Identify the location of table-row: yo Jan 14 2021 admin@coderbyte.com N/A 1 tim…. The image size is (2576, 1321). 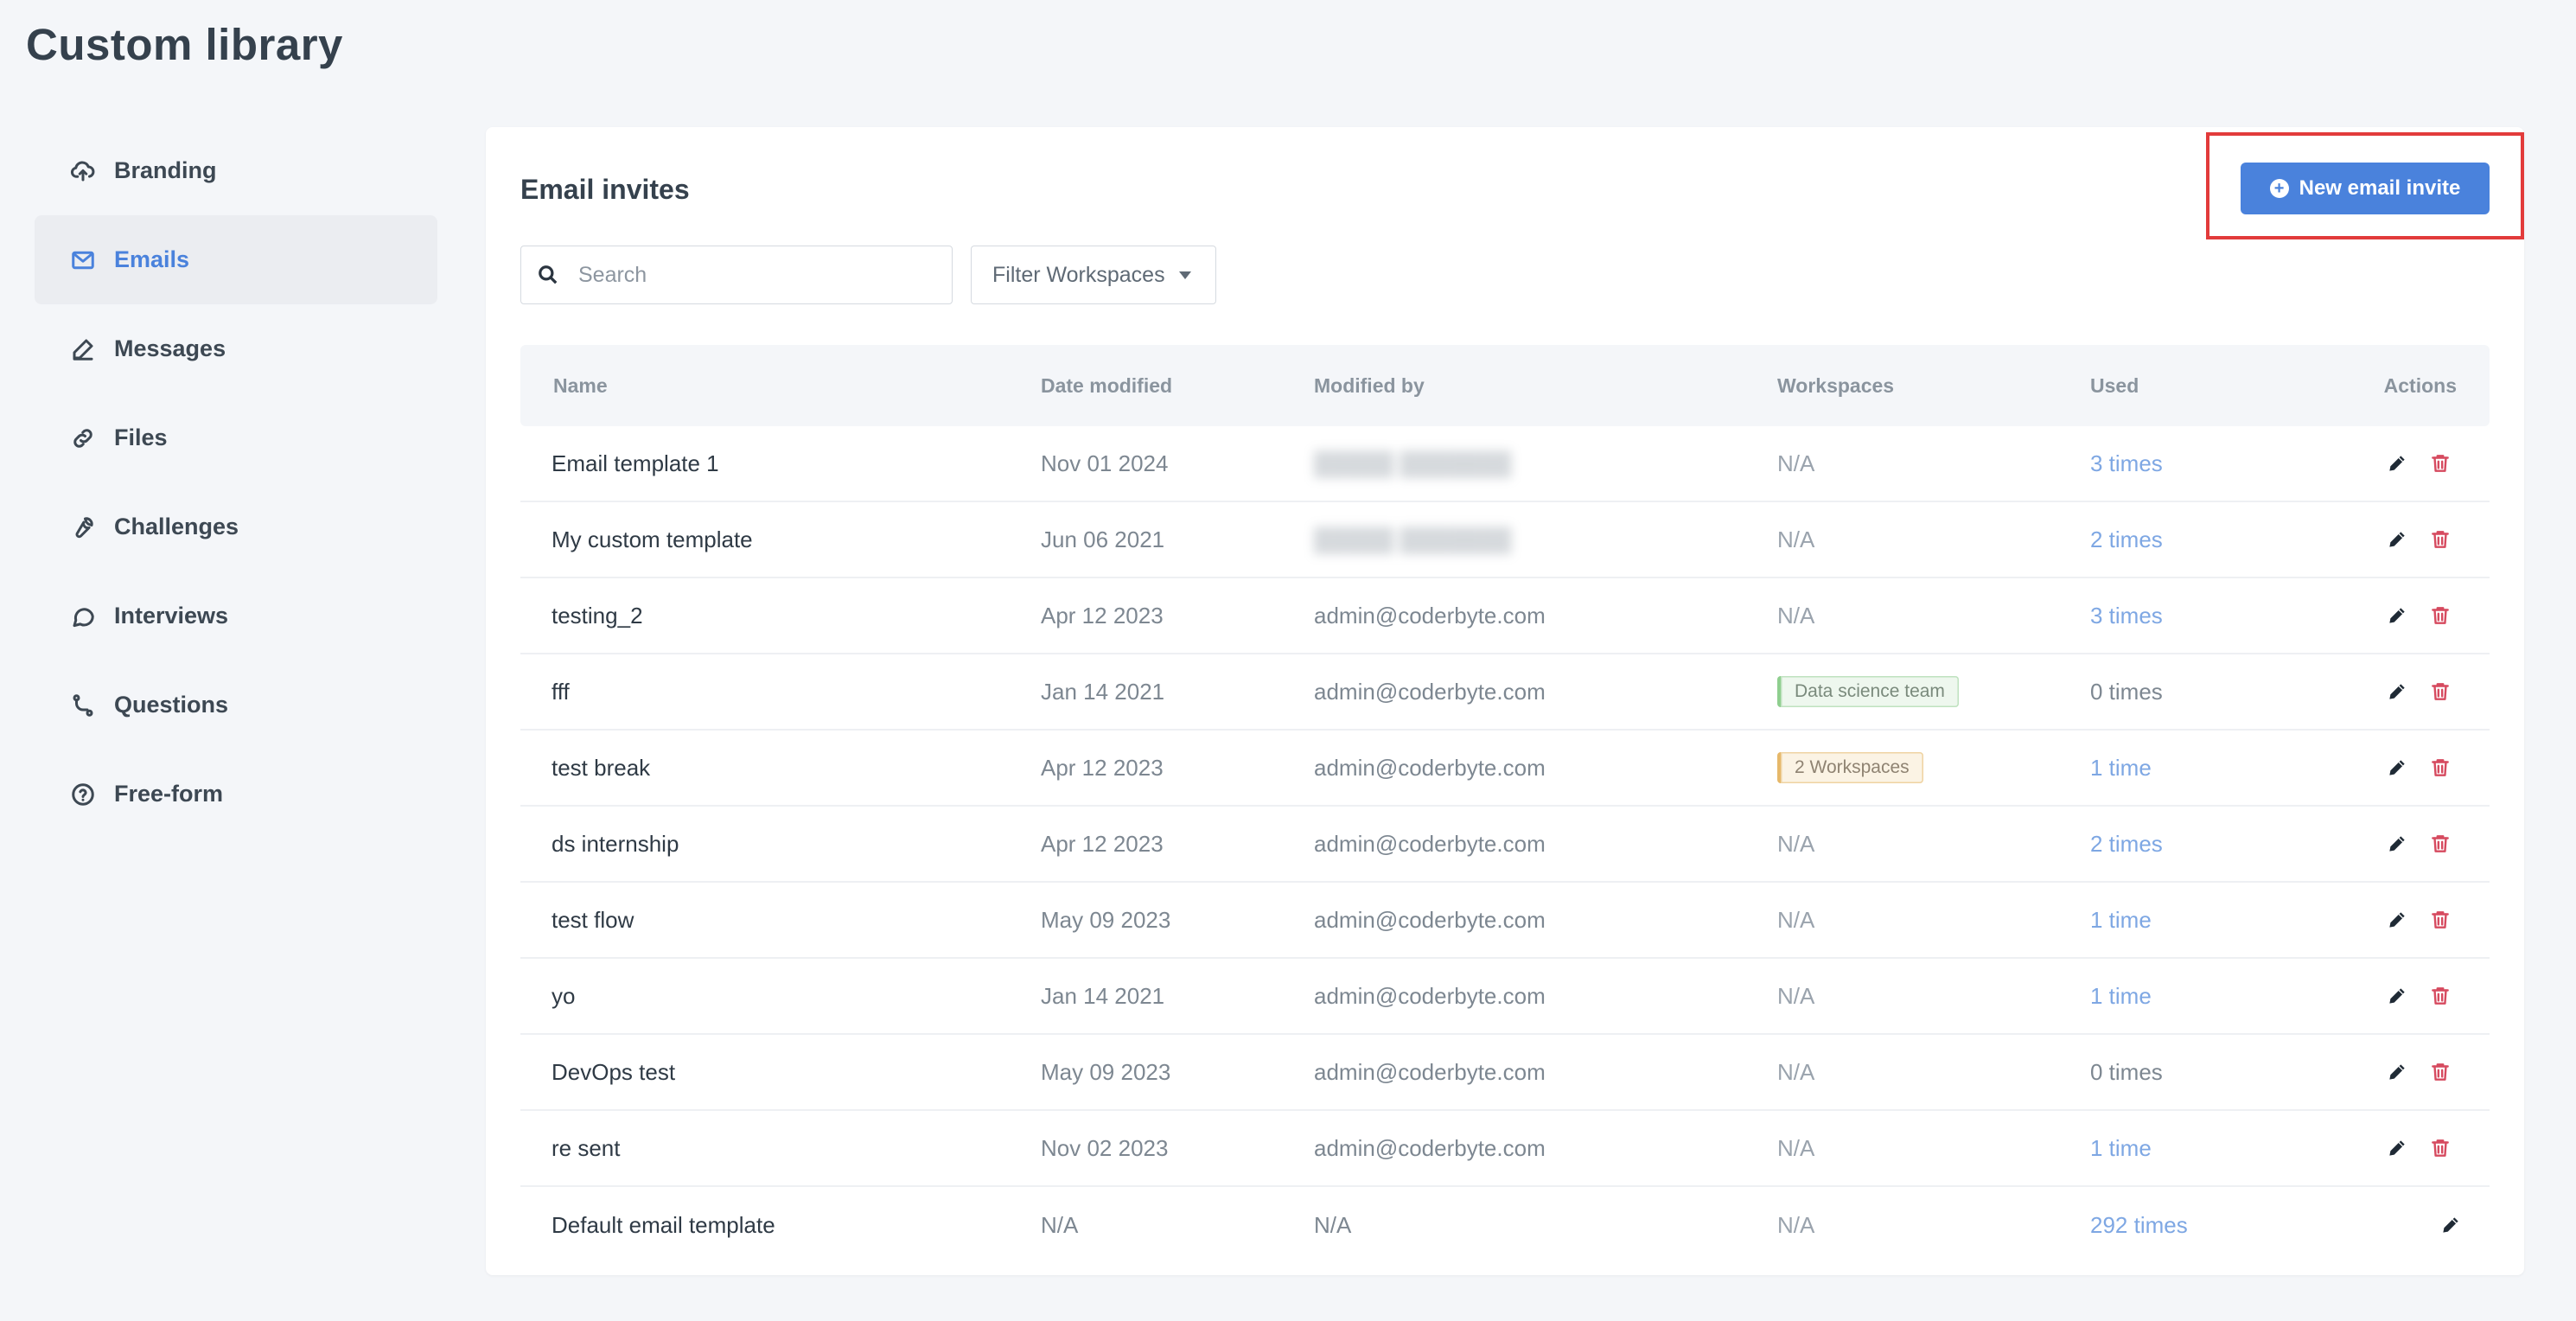
(1505, 997).